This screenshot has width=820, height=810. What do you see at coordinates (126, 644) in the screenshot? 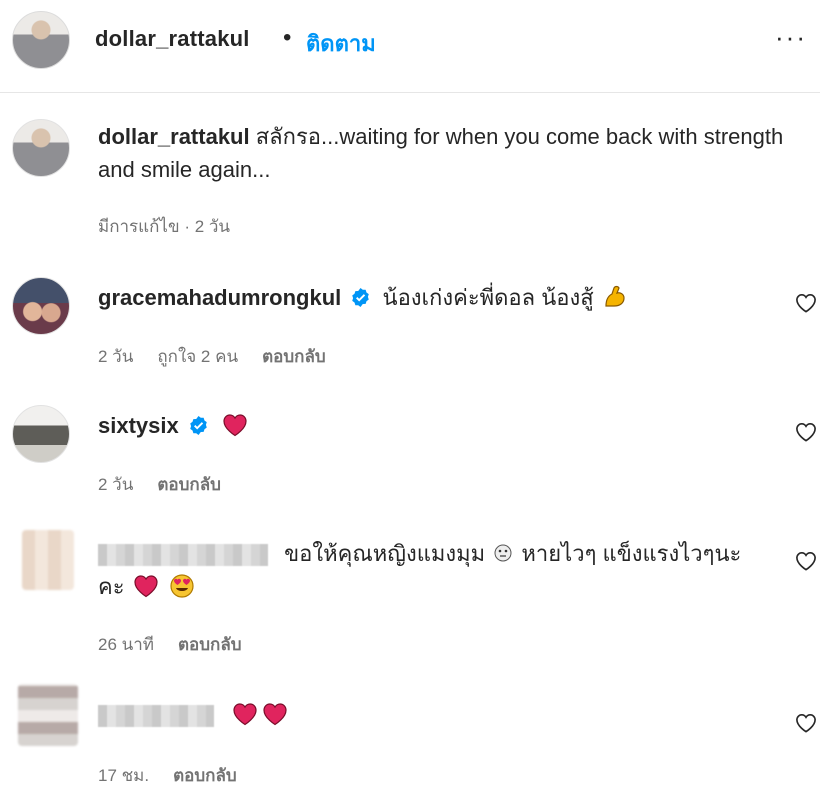
I see `comment-time: 26 นาที` at bounding box center [126, 644].